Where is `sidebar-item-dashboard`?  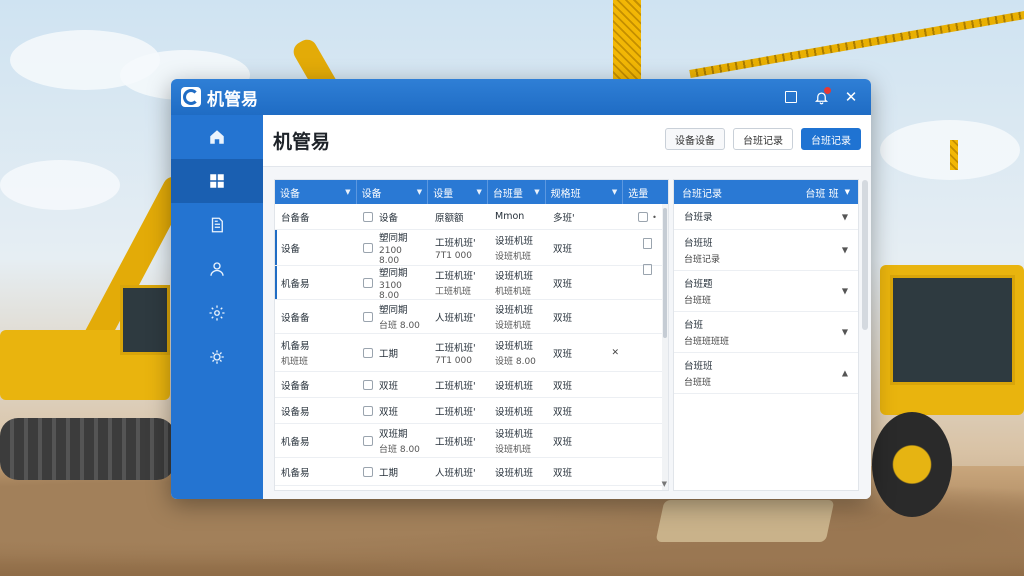
sidebar-item-dashboard is located at coordinates (217, 181).